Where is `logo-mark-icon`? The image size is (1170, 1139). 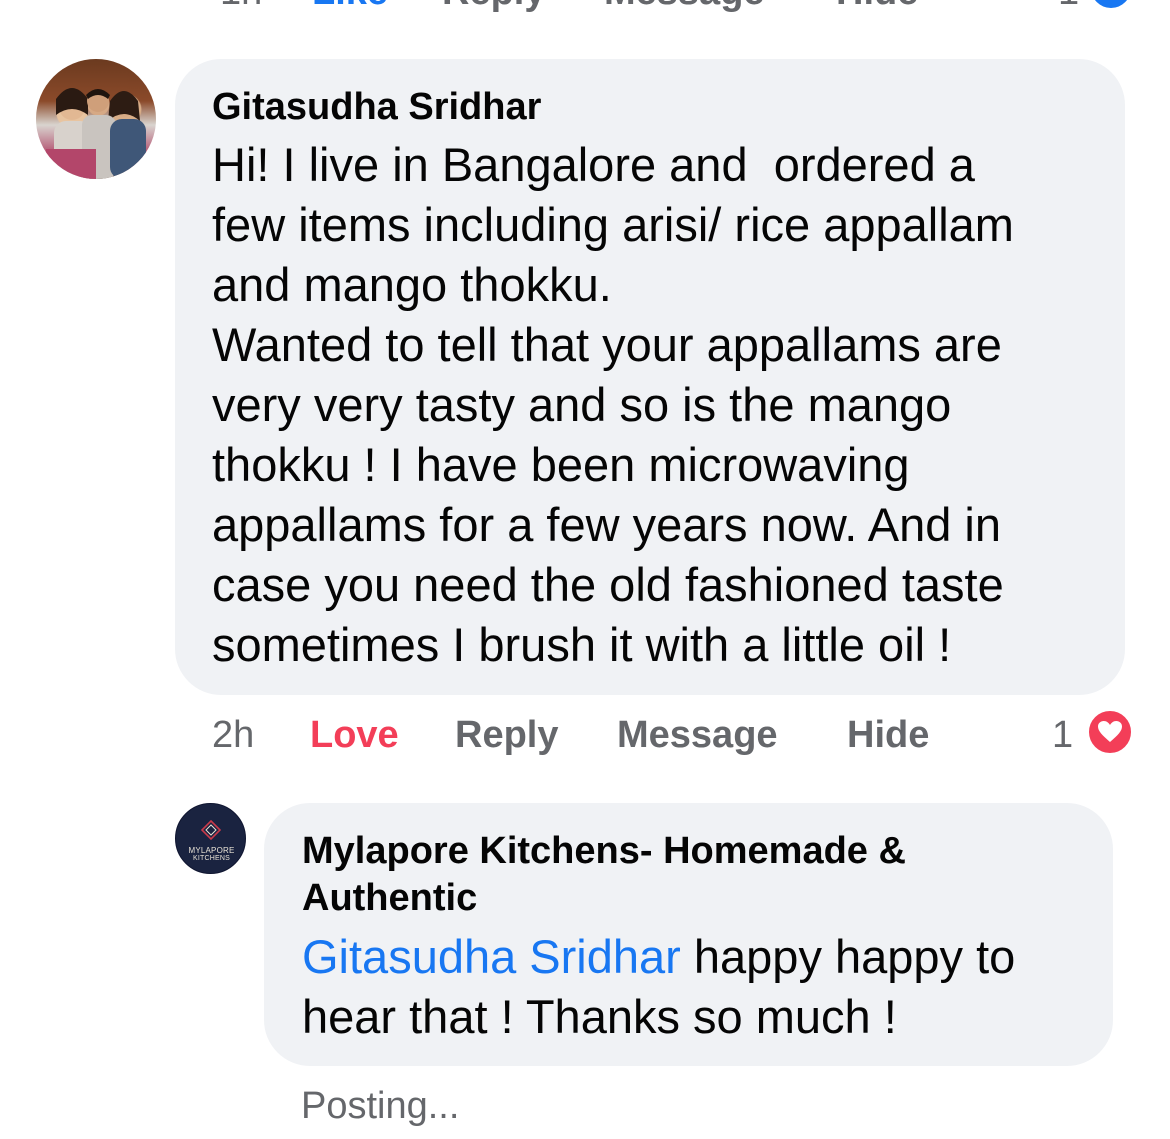 logo-mark-icon is located at coordinates (211, 830).